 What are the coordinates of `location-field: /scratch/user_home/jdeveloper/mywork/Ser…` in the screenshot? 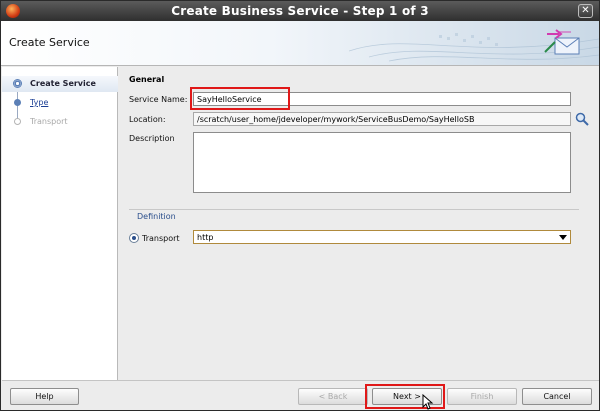 It's located at (382, 119).